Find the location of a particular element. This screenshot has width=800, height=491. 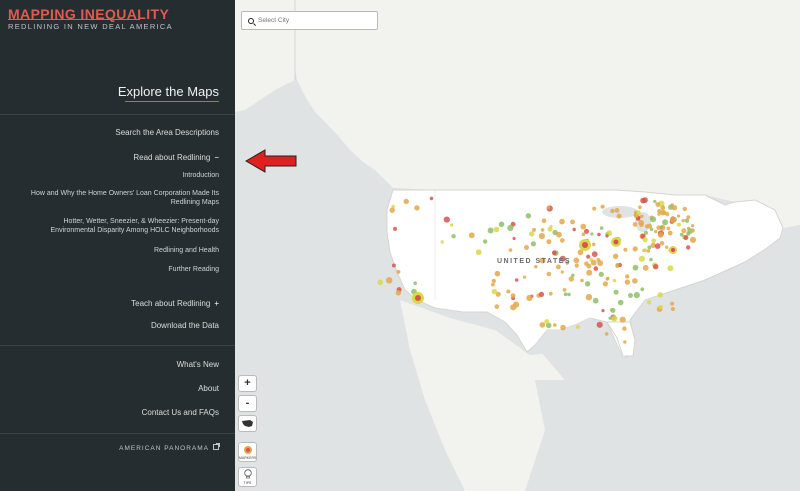

whats-new-link: What's New is located at coordinates (198, 364).